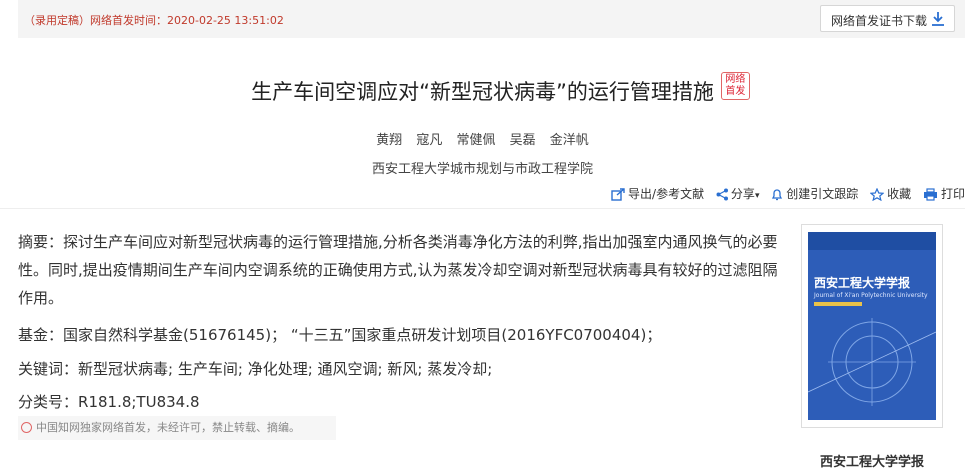 This screenshot has height=470, width=965. I want to click on notice-icon, so click(26, 427).